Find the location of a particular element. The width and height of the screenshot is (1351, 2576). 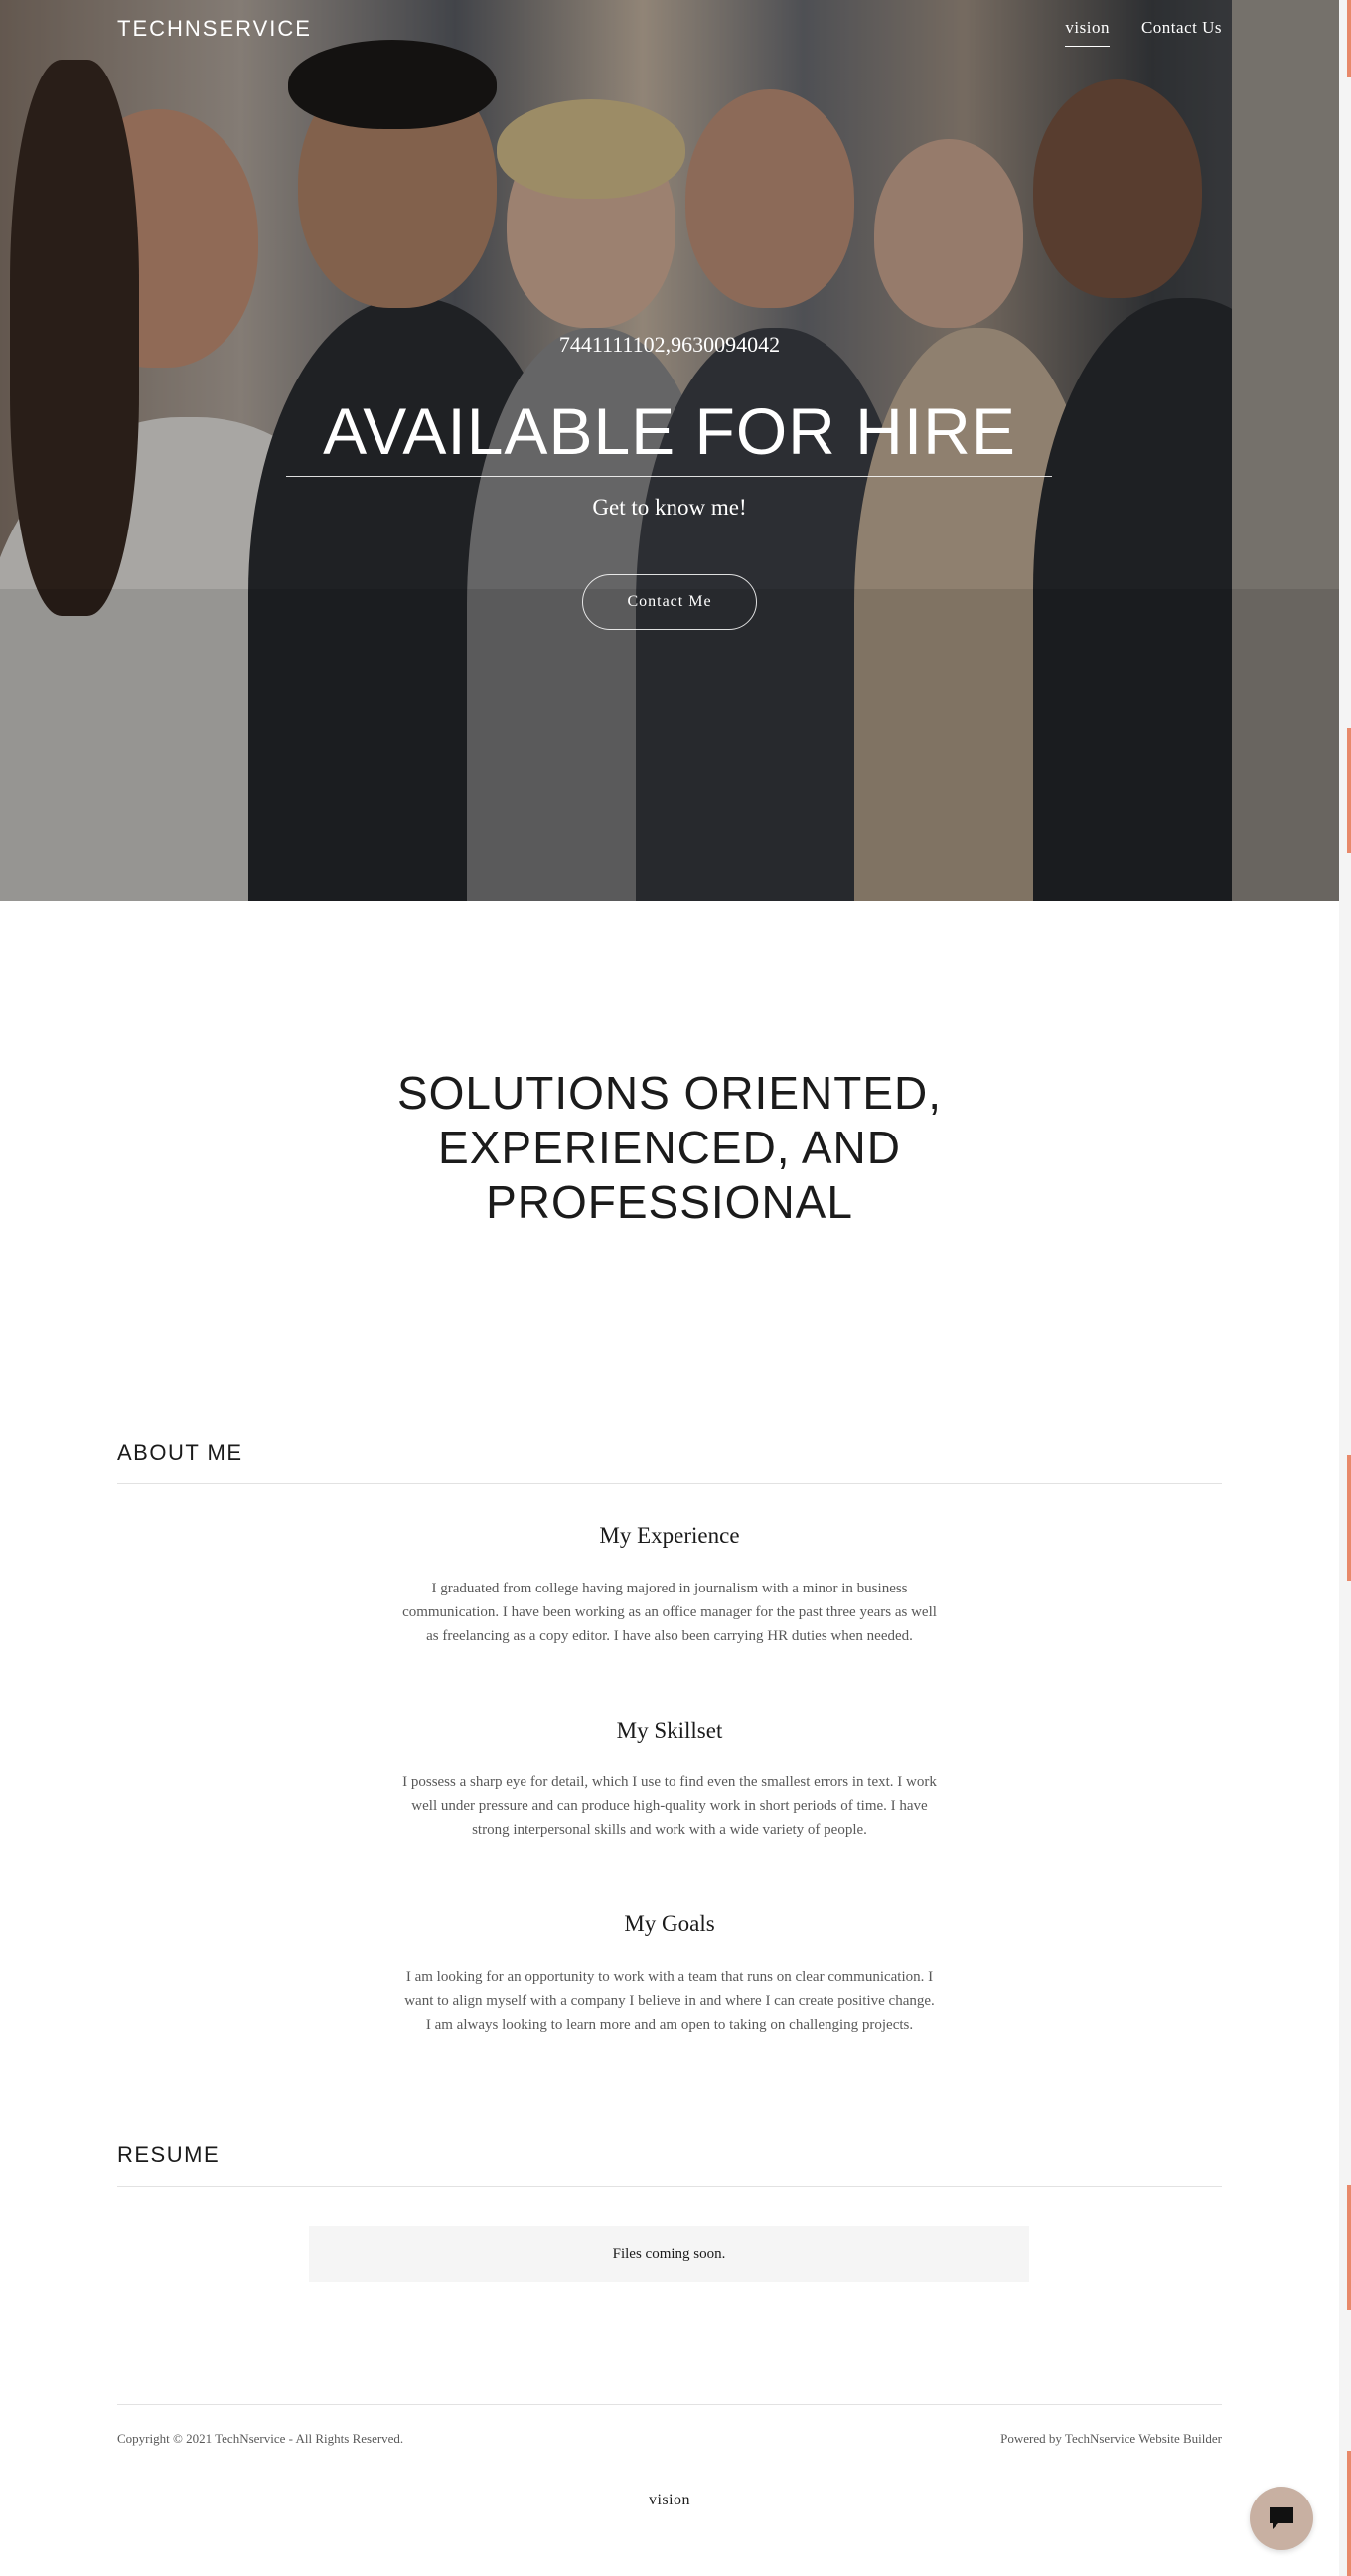

main-nav: vision Contact Us is located at coordinates (1143, 32).